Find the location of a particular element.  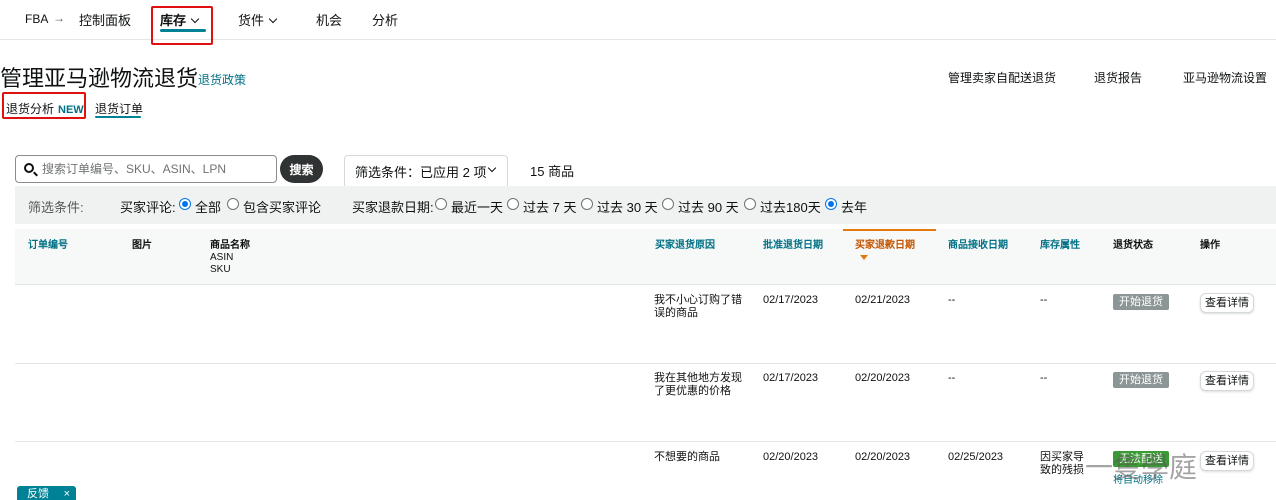

feedback-tab: 反馈 × is located at coordinates (46, 493).